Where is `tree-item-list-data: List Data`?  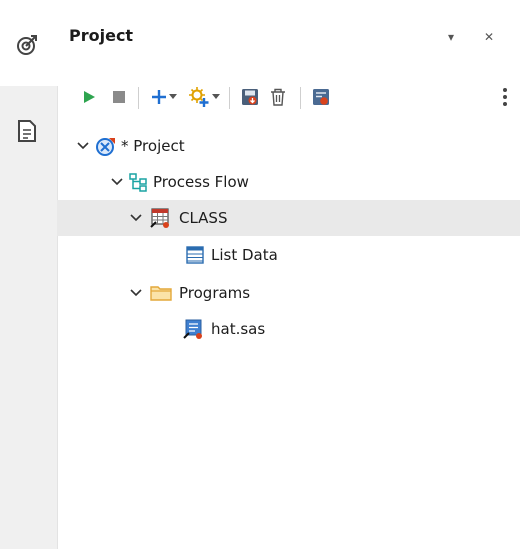 tree-item-list-data: List Data is located at coordinates (288, 255).